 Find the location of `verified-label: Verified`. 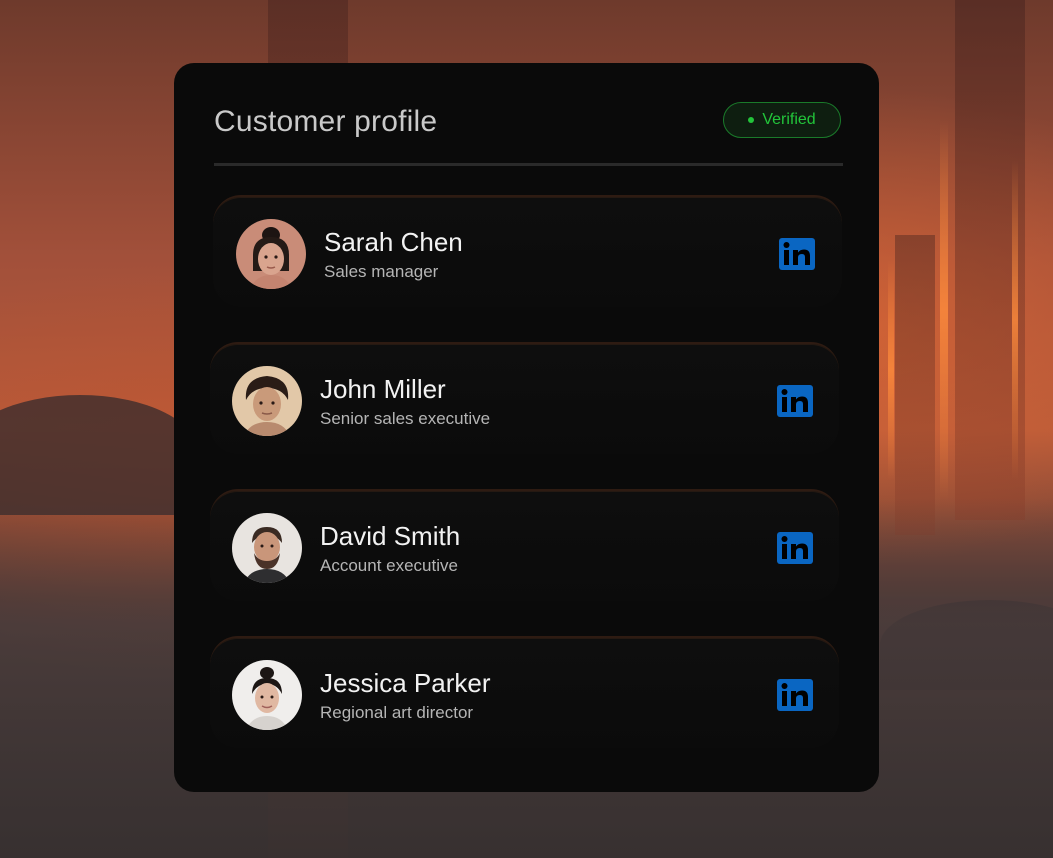

verified-label: Verified is located at coordinates (789, 119).